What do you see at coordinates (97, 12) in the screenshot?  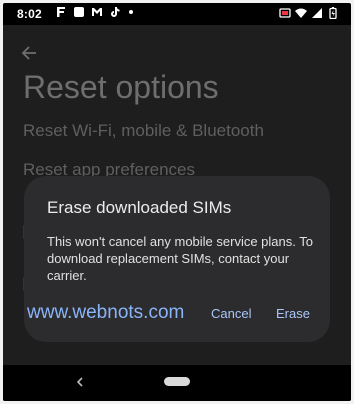 I see `gmail-icon` at bounding box center [97, 12].